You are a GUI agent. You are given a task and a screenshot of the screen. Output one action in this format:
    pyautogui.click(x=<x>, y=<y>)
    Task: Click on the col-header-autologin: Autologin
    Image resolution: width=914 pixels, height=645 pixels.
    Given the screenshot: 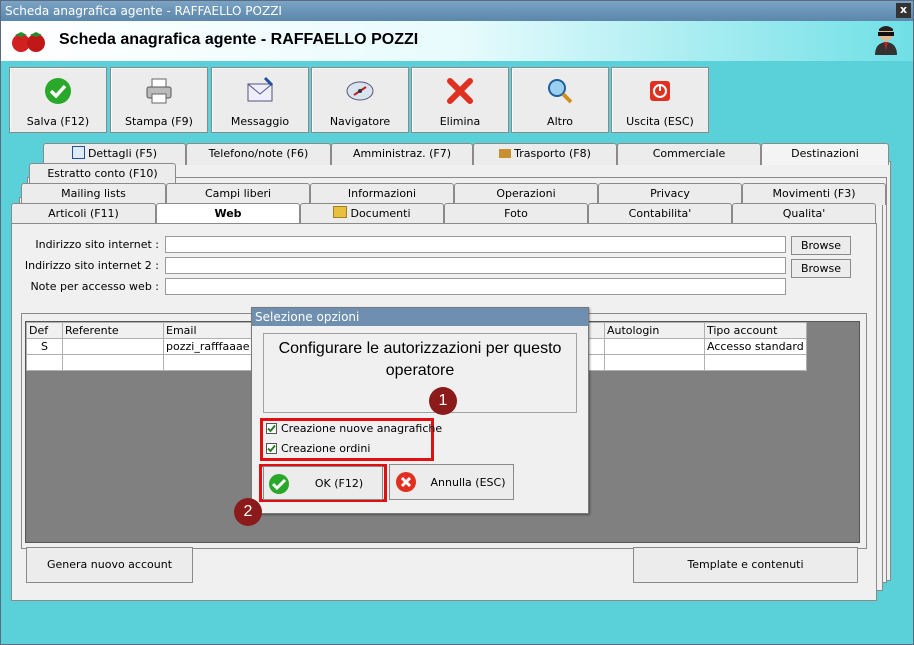 What is the action you would take?
    pyautogui.click(x=654, y=330)
    